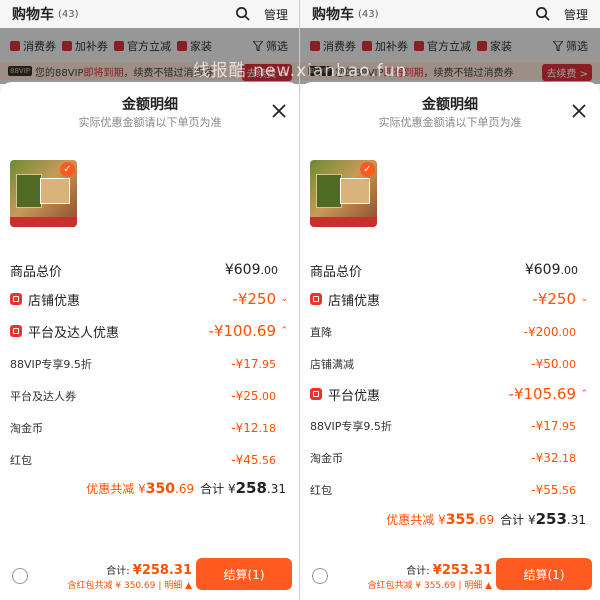 The image size is (600, 600). What do you see at coordinates (543, 519) in the screenshot?
I see `grand-total: 合计 ¥253.31` at bounding box center [543, 519].